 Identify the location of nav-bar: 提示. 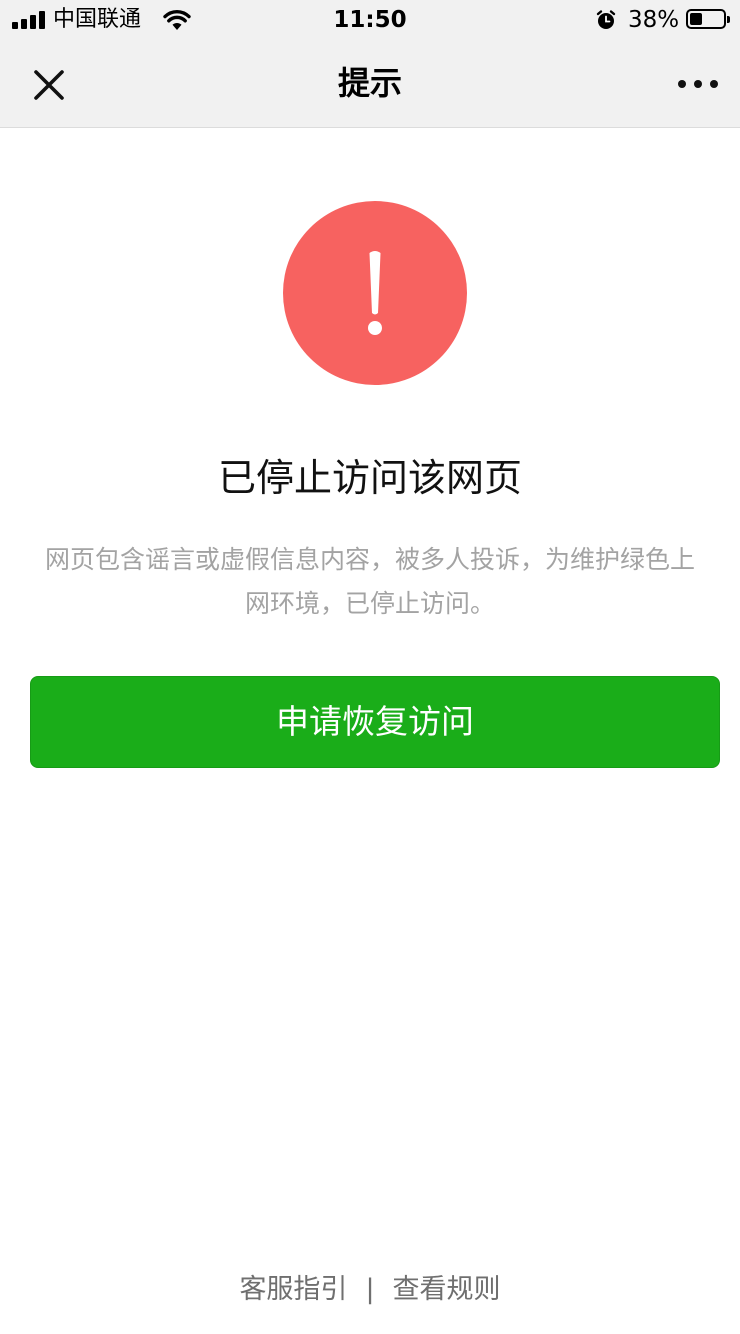
(370, 83).